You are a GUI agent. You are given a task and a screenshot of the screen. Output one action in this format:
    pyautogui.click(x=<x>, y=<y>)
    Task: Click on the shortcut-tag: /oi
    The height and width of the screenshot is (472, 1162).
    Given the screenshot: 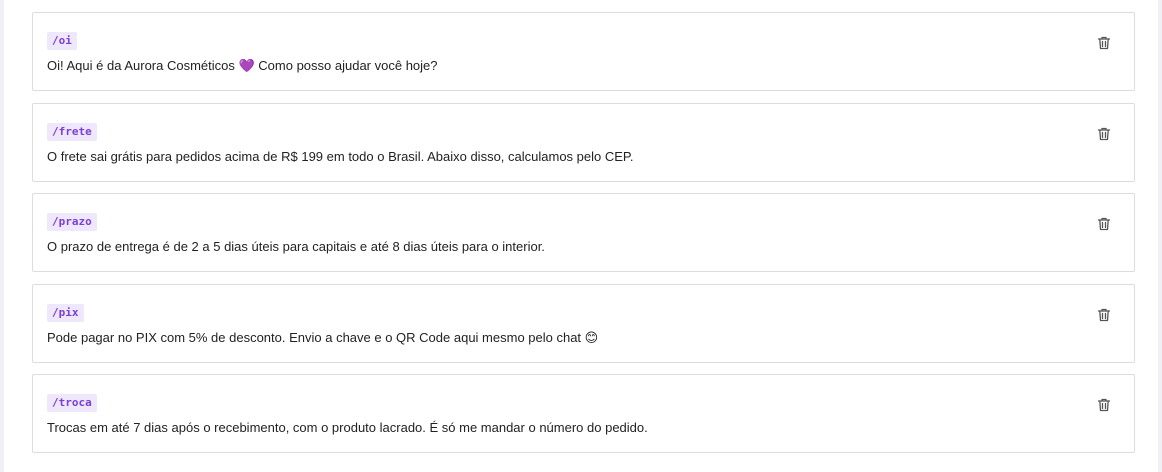 What is the action you would take?
    pyautogui.click(x=62, y=41)
    